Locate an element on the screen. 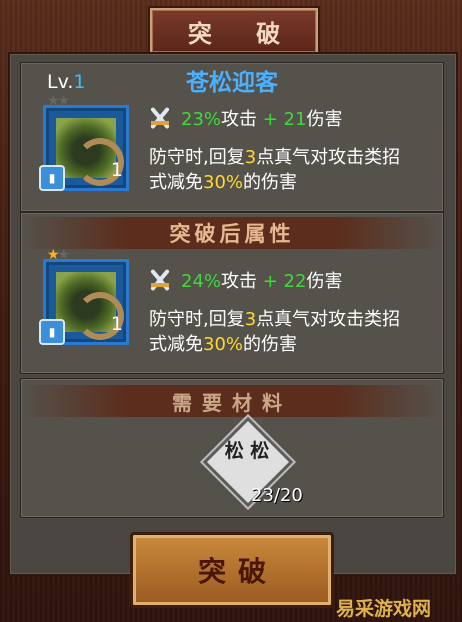  damage-bonus: + 21 is located at coordinates (284, 119).